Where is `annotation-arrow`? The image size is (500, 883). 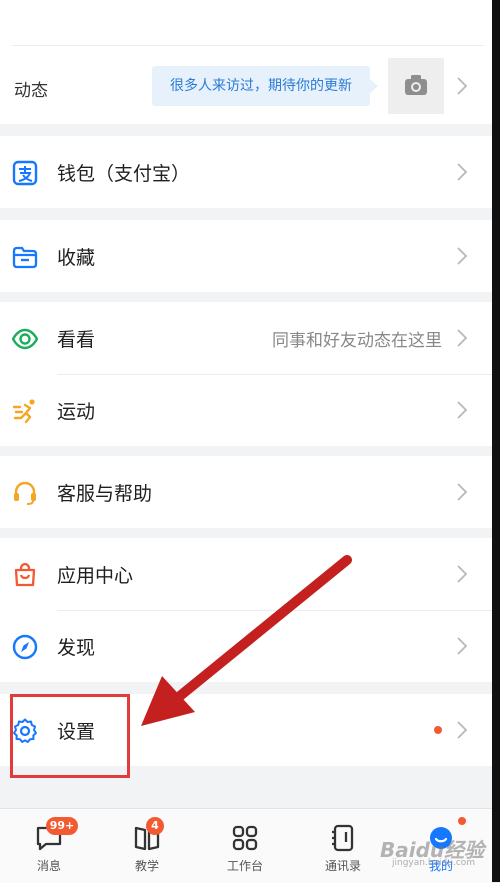 annotation-arrow is located at coordinates (246, 640).